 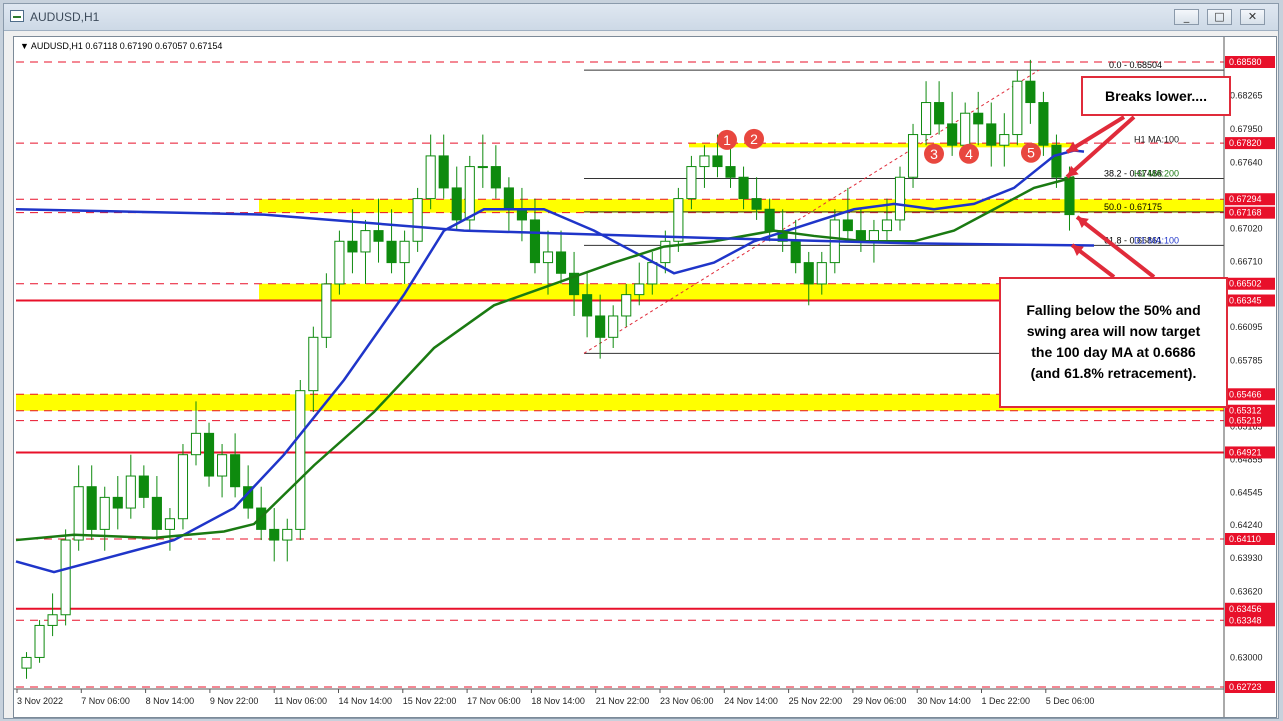 I want to click on time-axis-label: 25 Nov 22:00, so click(x=816, y=701).